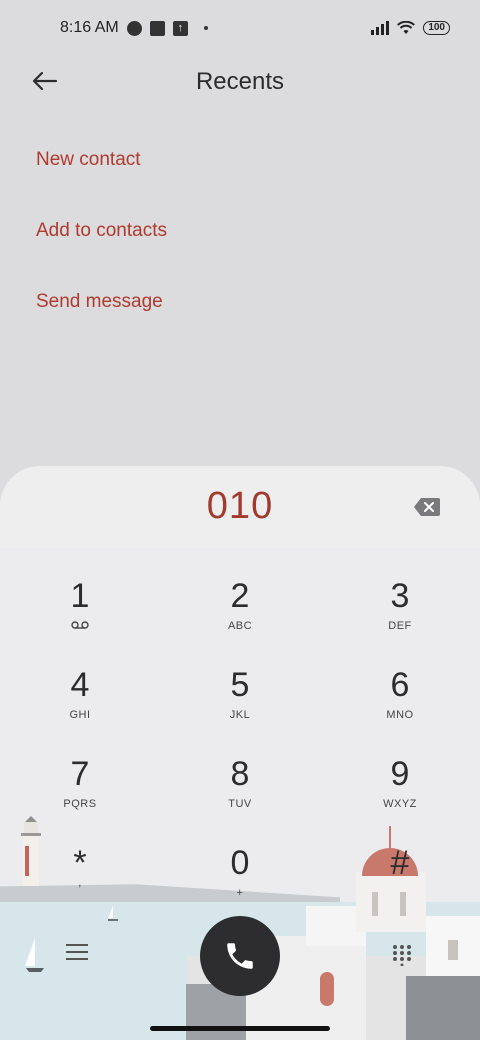  Describe the element at coordinates (400, 794) in the screenshot. I see `key-9: 9 WXYZ` at that location.